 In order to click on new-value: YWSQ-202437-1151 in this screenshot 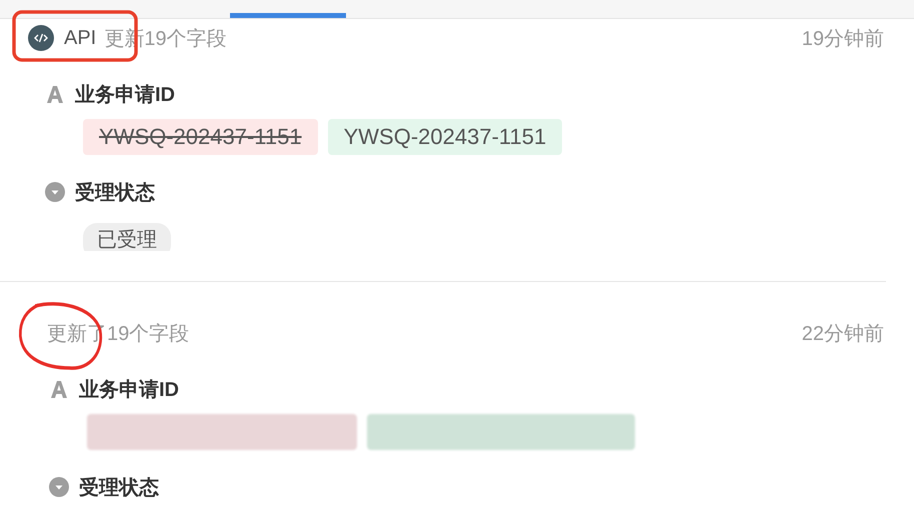, I will do `click(445, 137)`.